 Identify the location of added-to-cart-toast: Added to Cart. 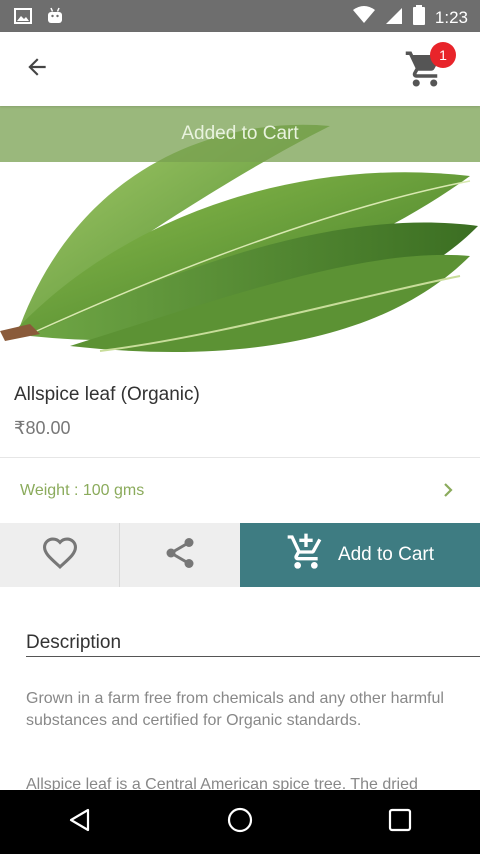
(240, 134).